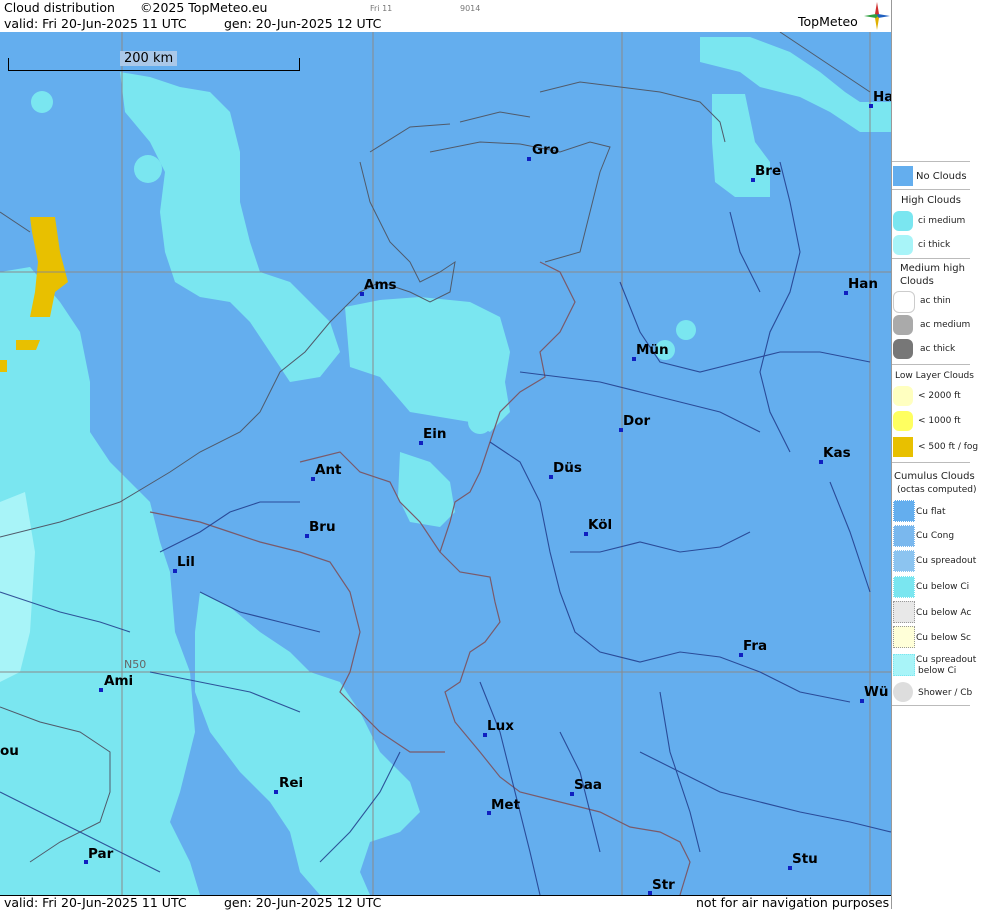 This screenshot has width=983, height=910. What do you see at coordinates (322, 527) in the screenshot?
I see `city-label: Bru` at bounding box center [322, 527].